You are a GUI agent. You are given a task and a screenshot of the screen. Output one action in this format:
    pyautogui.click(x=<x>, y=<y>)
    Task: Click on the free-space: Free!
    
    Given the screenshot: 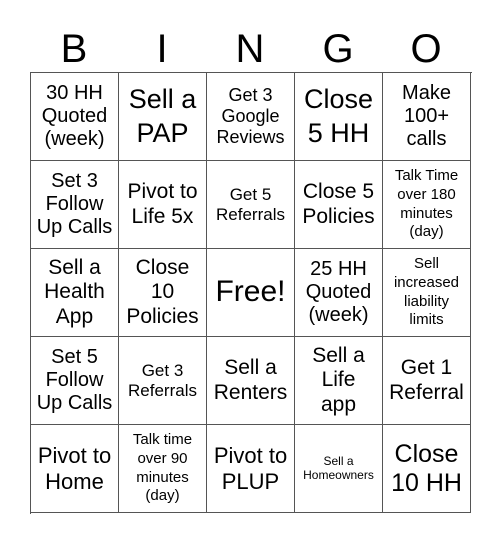 What is the action you would take?
    pyautogui.click(x=251, y=293)
    